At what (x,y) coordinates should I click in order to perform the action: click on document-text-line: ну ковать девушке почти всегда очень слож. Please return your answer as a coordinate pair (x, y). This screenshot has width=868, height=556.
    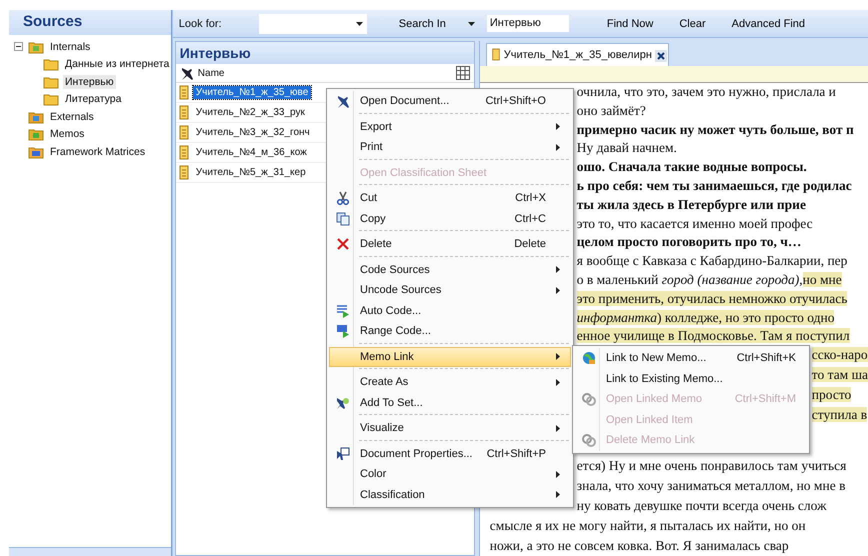
    Looking at the image, I should click on (701, 505).